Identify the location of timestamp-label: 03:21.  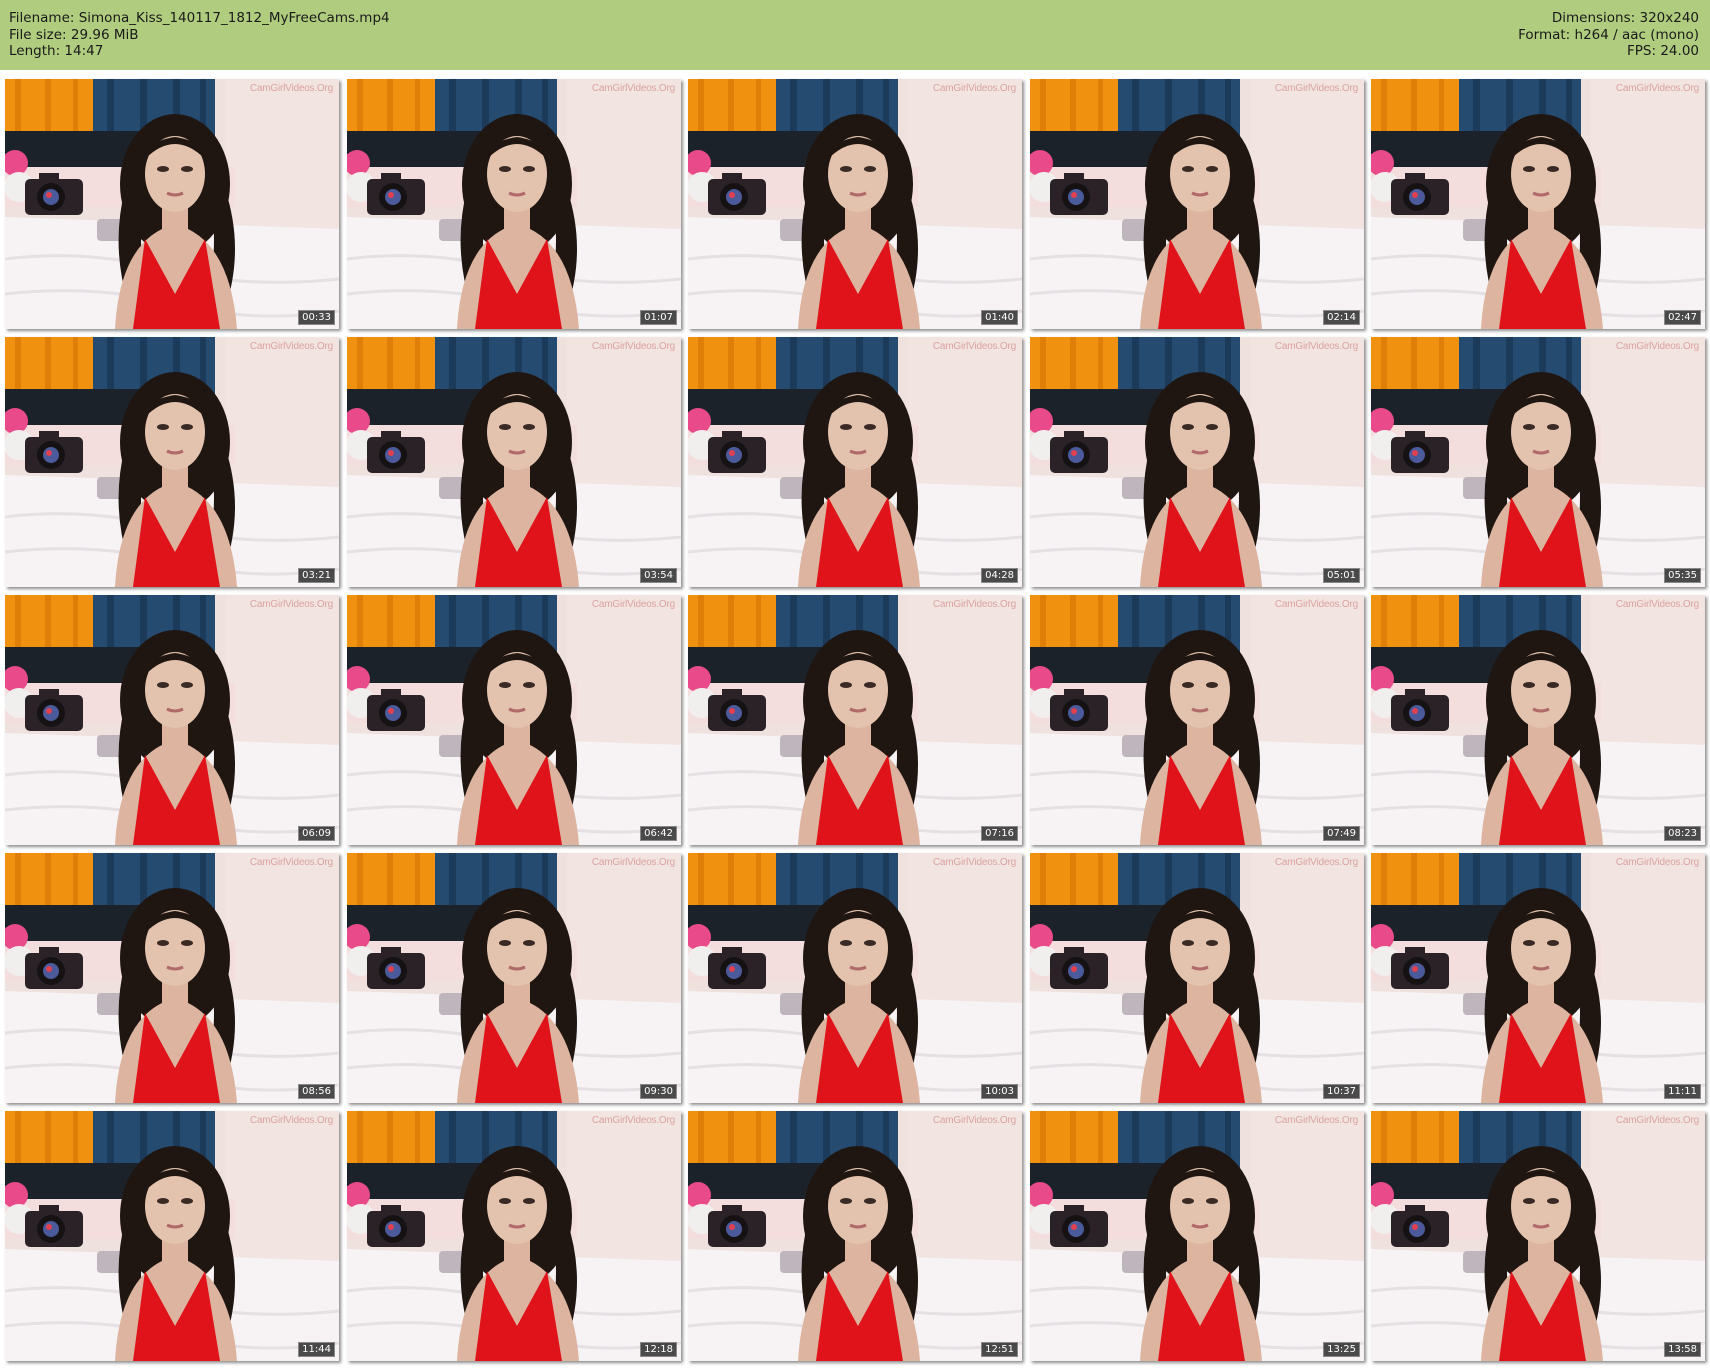
(316, 575).